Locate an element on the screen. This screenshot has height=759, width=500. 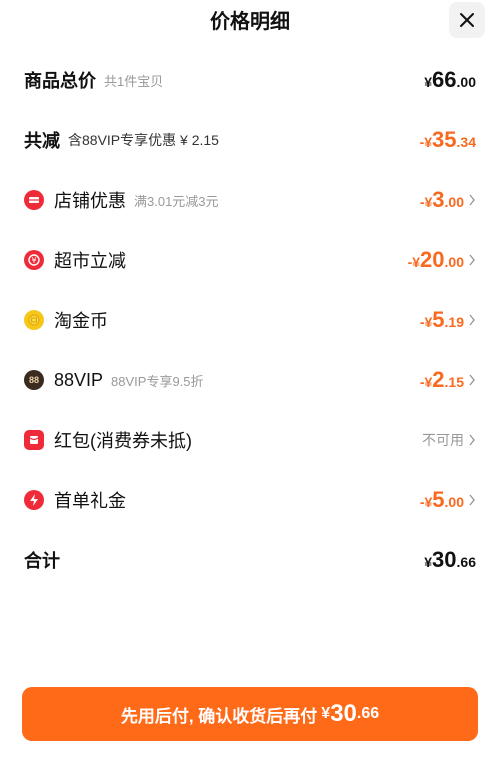
row-sub: 共1件宝贝 is located at coordinates (134, 81).